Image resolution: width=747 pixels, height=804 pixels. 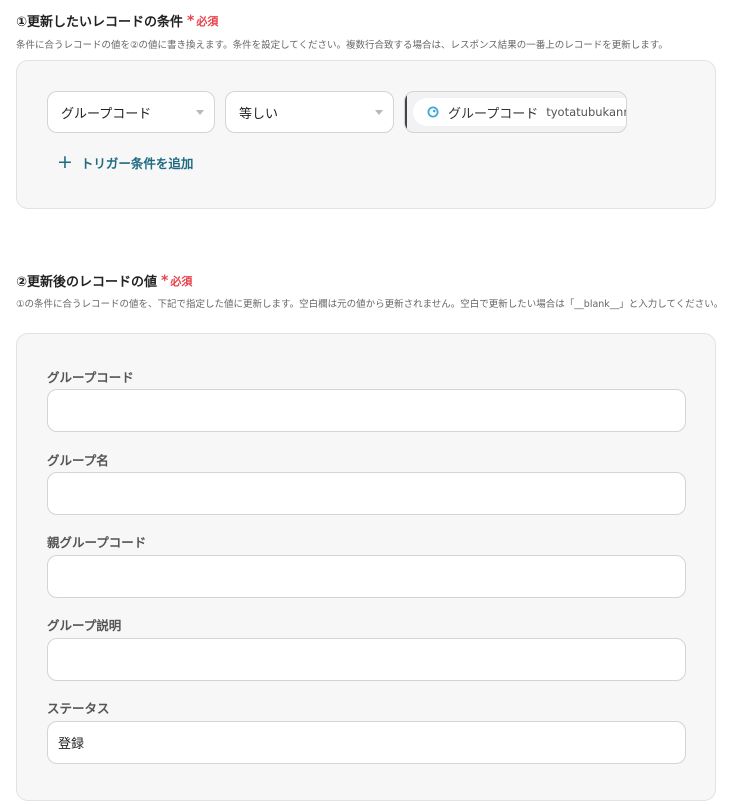 I want to click on add-trigger-condition-button: + トリガー条件を追加, so click(x=125, y=162).